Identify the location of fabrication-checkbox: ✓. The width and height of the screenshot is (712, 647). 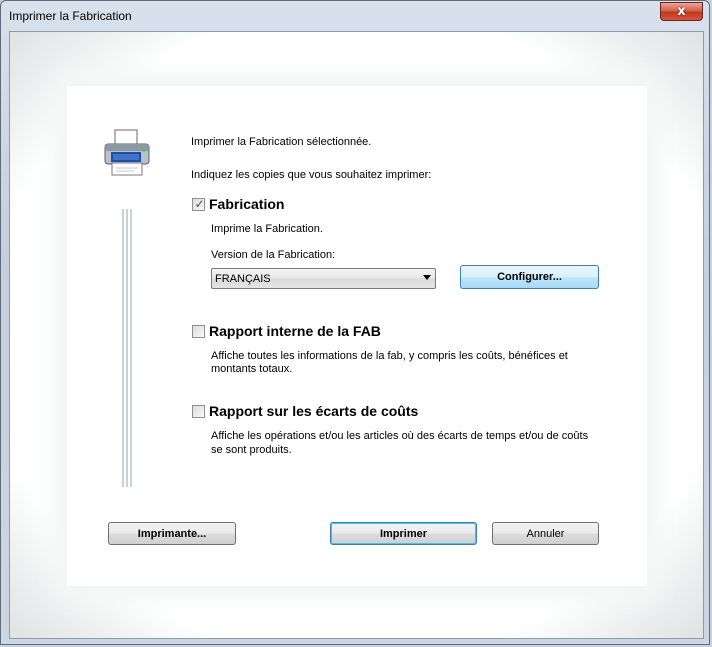
(198, 204).